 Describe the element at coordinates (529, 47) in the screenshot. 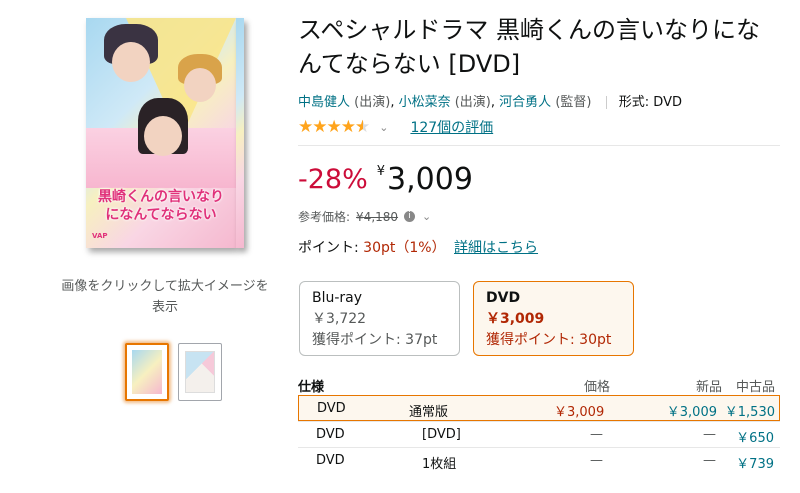

I see `product-title: スペシャルドラマ 黒崎くんの言いなりになんてならない [DVD]` at that location.